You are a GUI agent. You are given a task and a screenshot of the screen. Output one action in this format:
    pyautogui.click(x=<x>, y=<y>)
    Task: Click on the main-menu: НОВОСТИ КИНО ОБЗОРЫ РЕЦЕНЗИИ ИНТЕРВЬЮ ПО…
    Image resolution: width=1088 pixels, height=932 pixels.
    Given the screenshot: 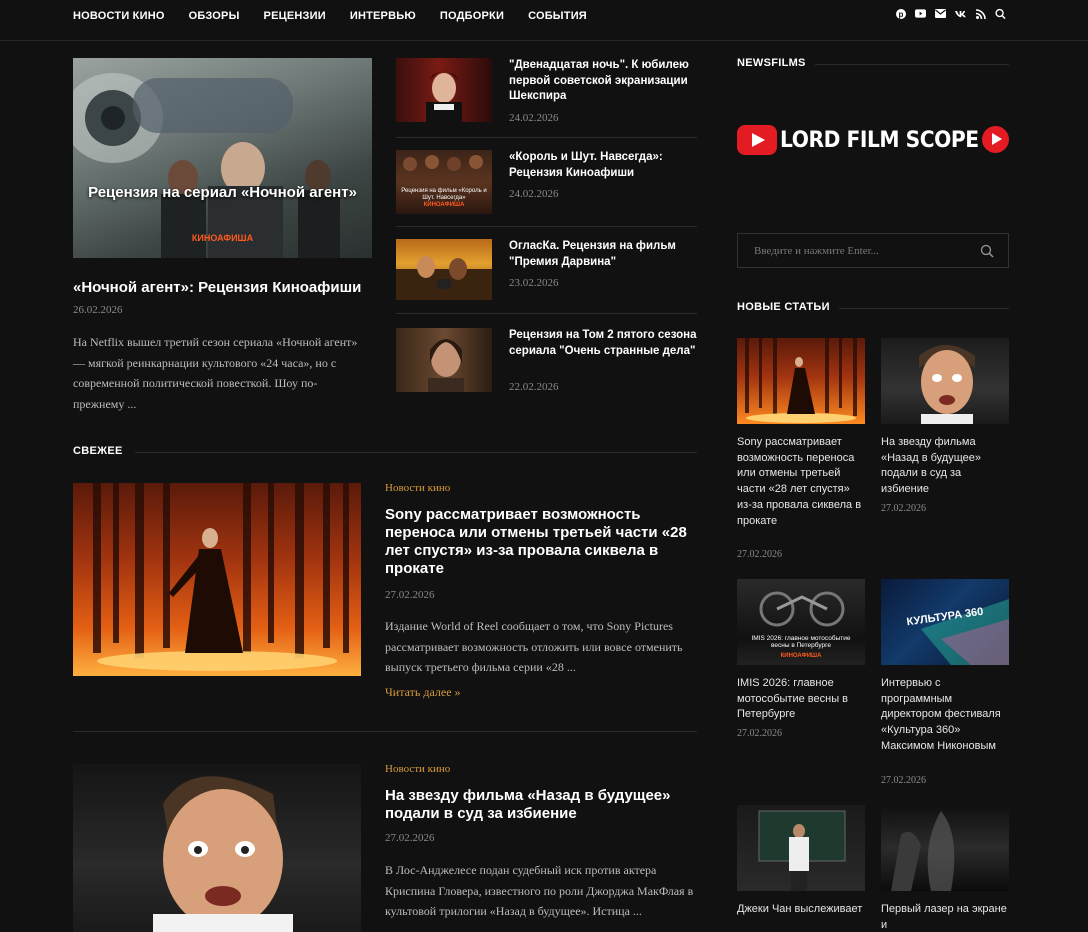 What is the action you would take?
    pyautogui.click(x=330, y=15)
    